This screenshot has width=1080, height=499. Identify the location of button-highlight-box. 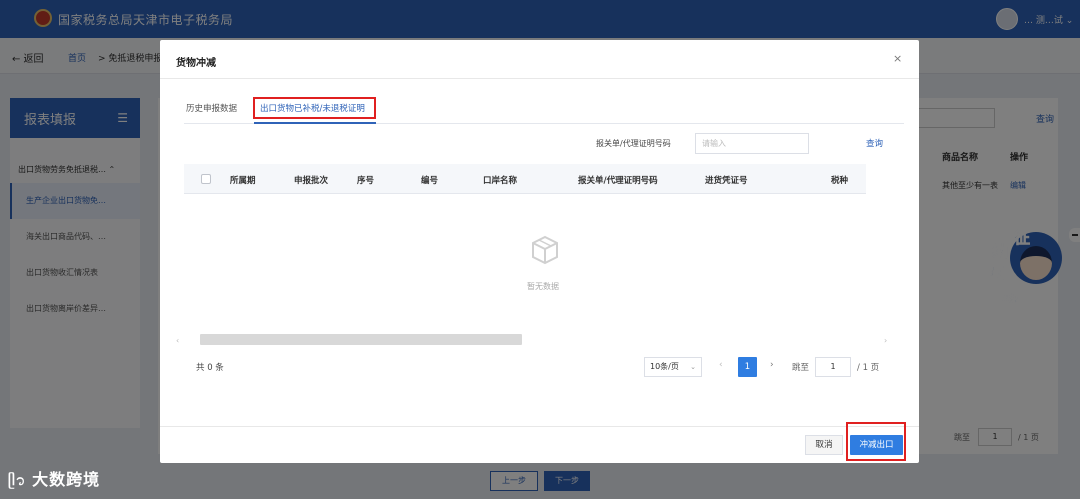
(876, 441).